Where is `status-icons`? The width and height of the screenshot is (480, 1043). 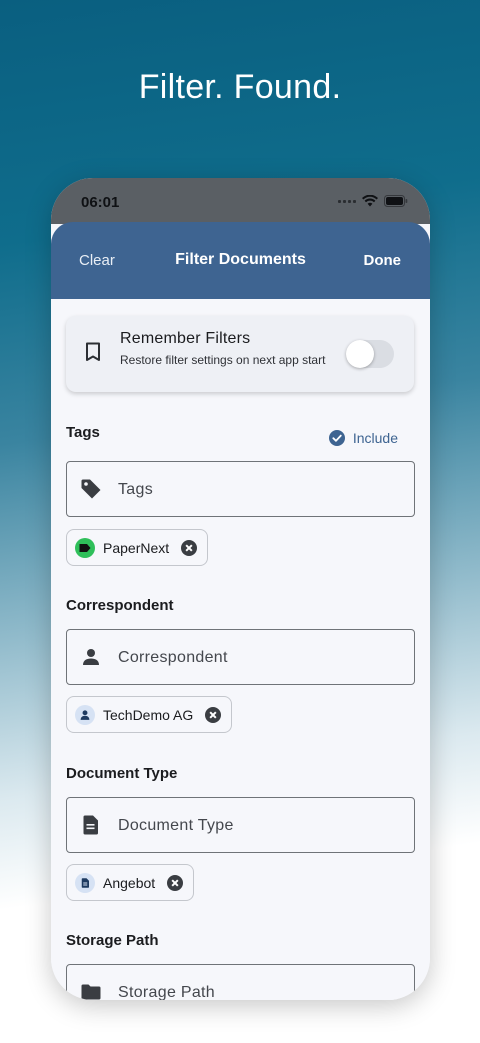
status-icons is located at coordinates (373, 201).